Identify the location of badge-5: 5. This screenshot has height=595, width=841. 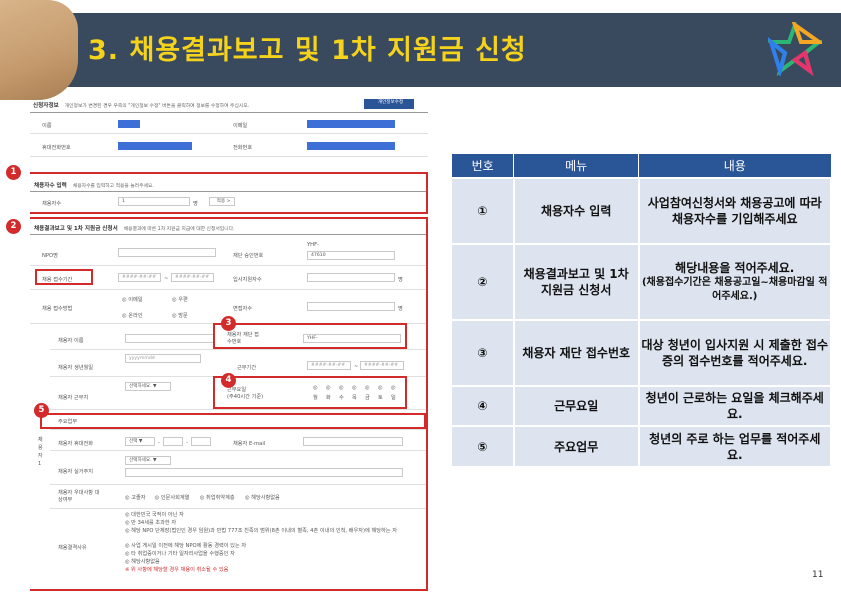
(41, 410).